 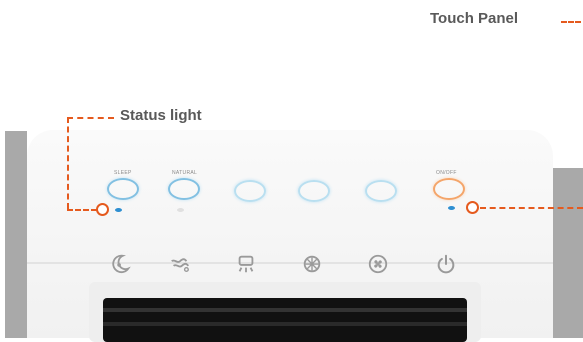 I want to click on touch-button-sleep: SLEEP, so click(x=122, y=185).